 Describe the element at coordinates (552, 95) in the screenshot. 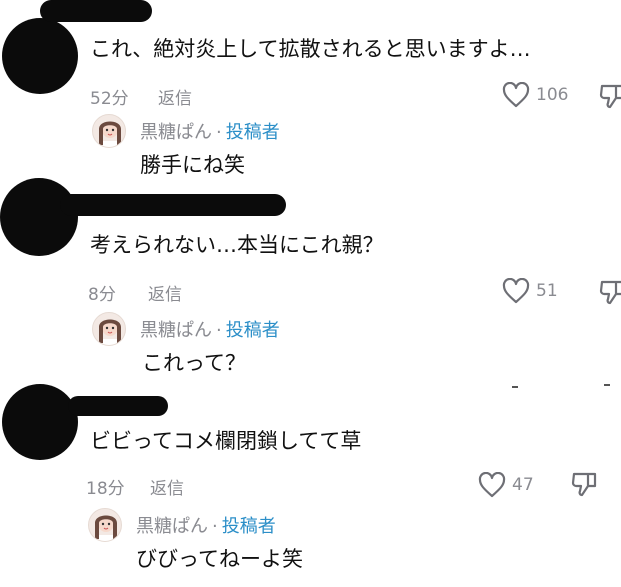

I see `like-count: 106` at that location.